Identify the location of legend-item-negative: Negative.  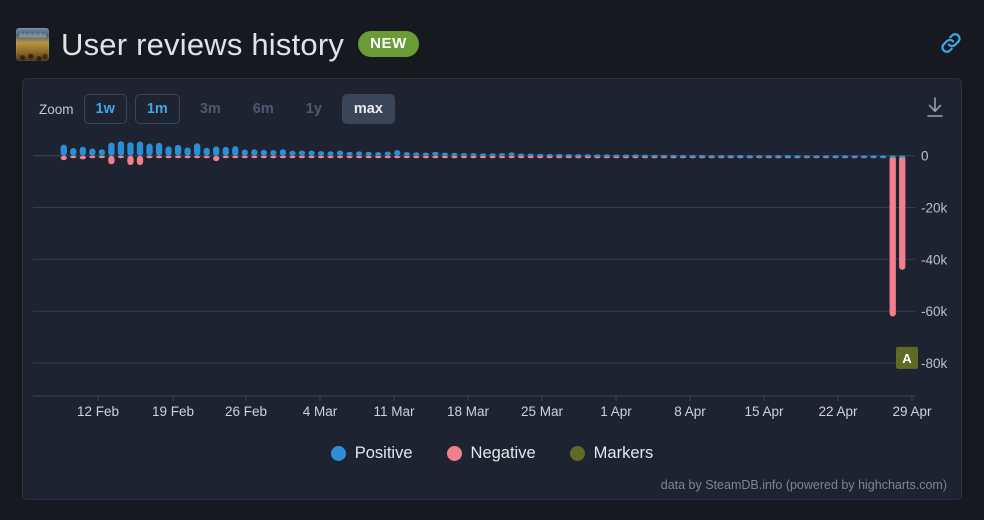
(491, 453).